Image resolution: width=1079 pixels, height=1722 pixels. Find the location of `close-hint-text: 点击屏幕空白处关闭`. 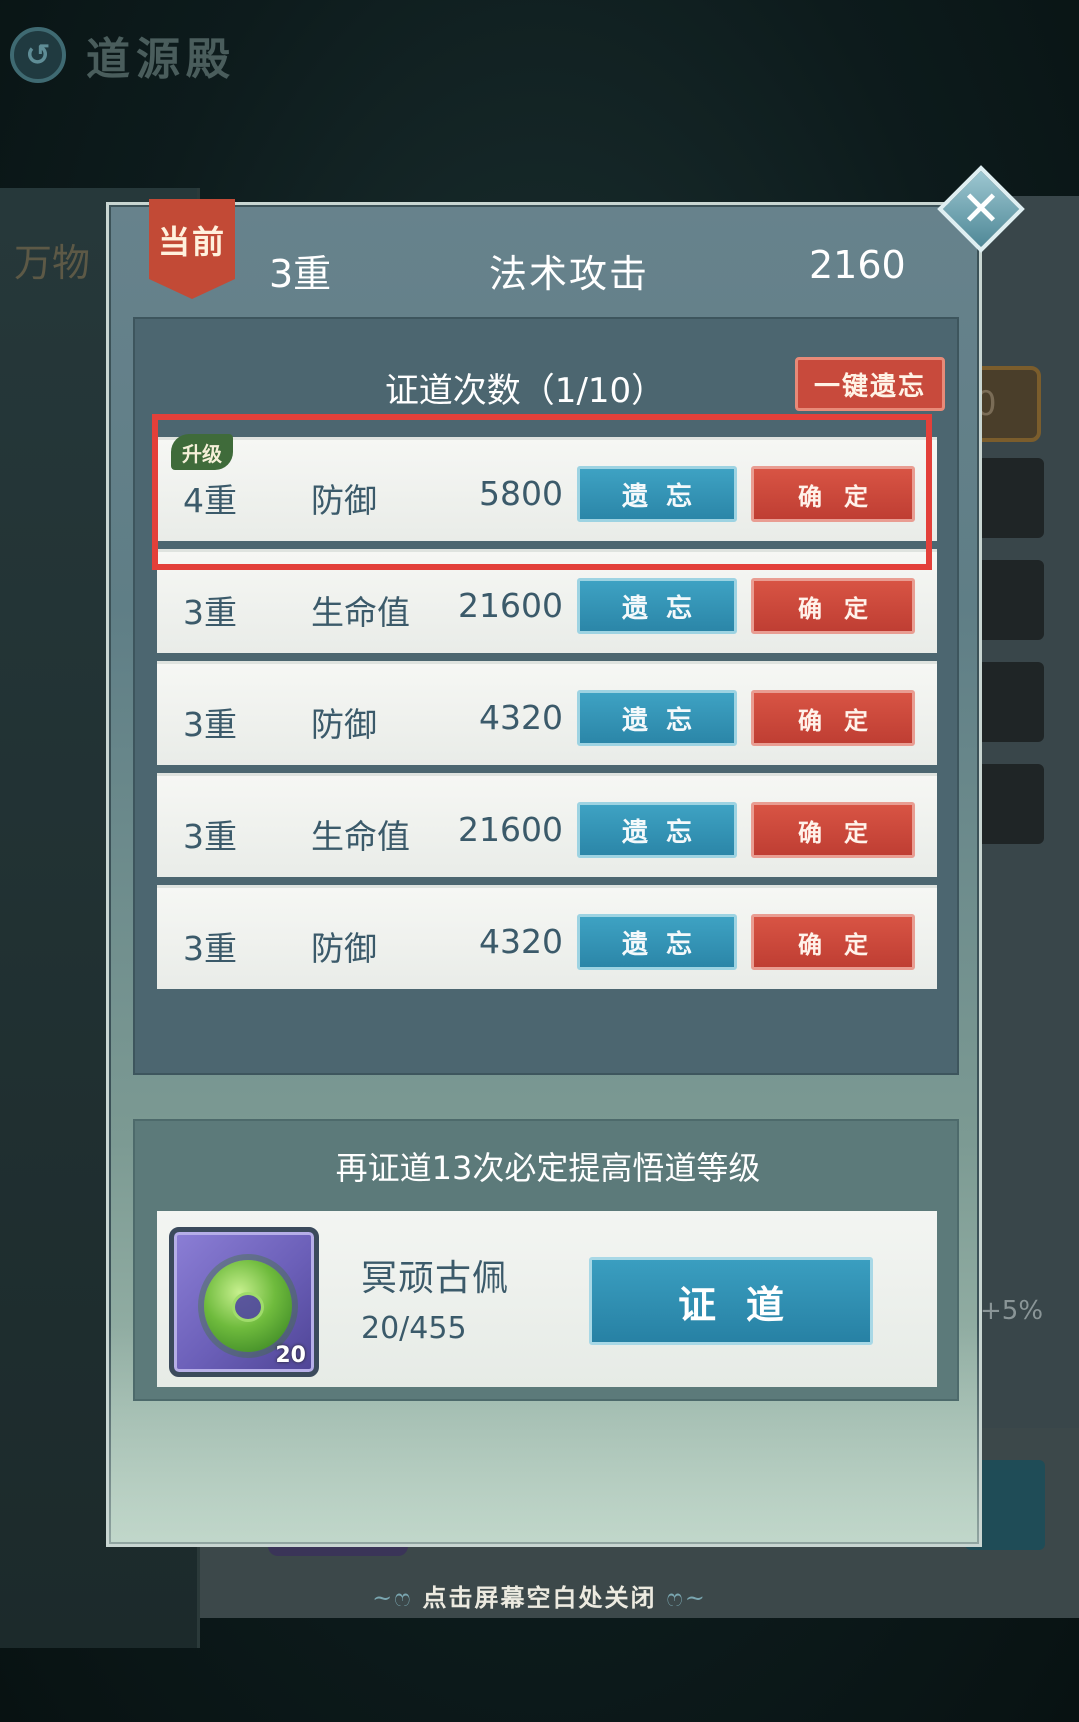

close-hint-text: 点击屏幕空白处关闭 is located at coordinates (539, 1597).